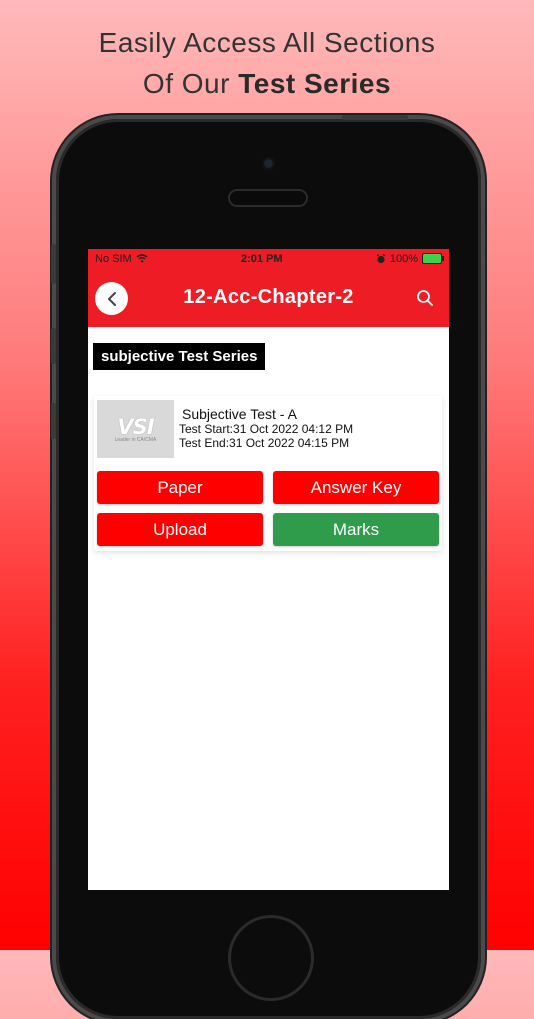  I want to click on battery-percent: 100%, so click(403, 258).